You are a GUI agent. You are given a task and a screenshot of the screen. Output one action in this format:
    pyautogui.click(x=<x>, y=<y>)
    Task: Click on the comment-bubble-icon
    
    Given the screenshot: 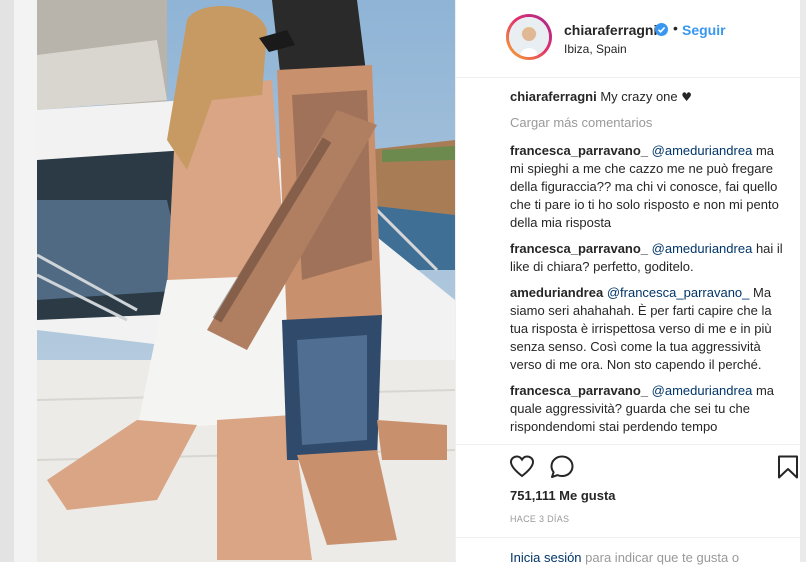 What is the action you would take?
    pyautogui.click(x=562, y=466)
    